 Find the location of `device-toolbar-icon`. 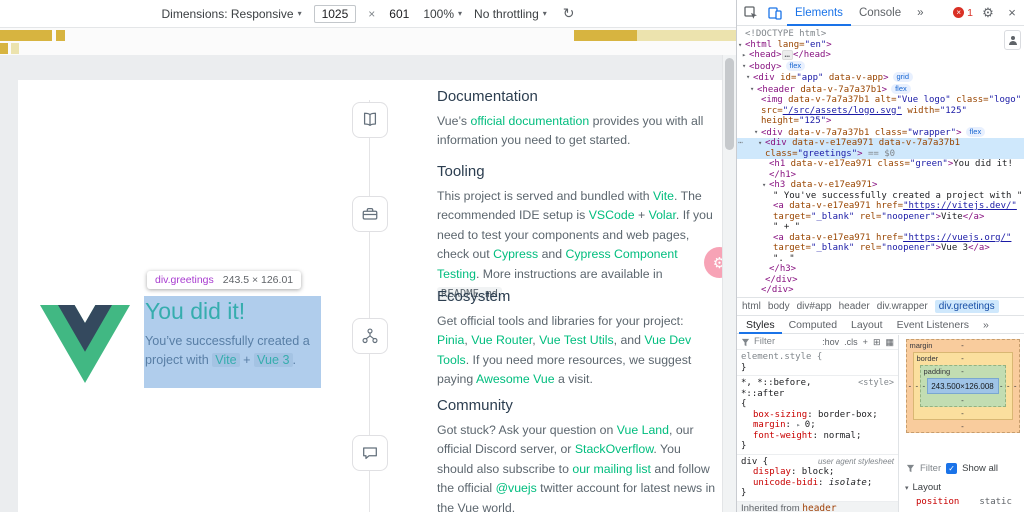

device-toolbar-icon is located at coordinates (775, 13).